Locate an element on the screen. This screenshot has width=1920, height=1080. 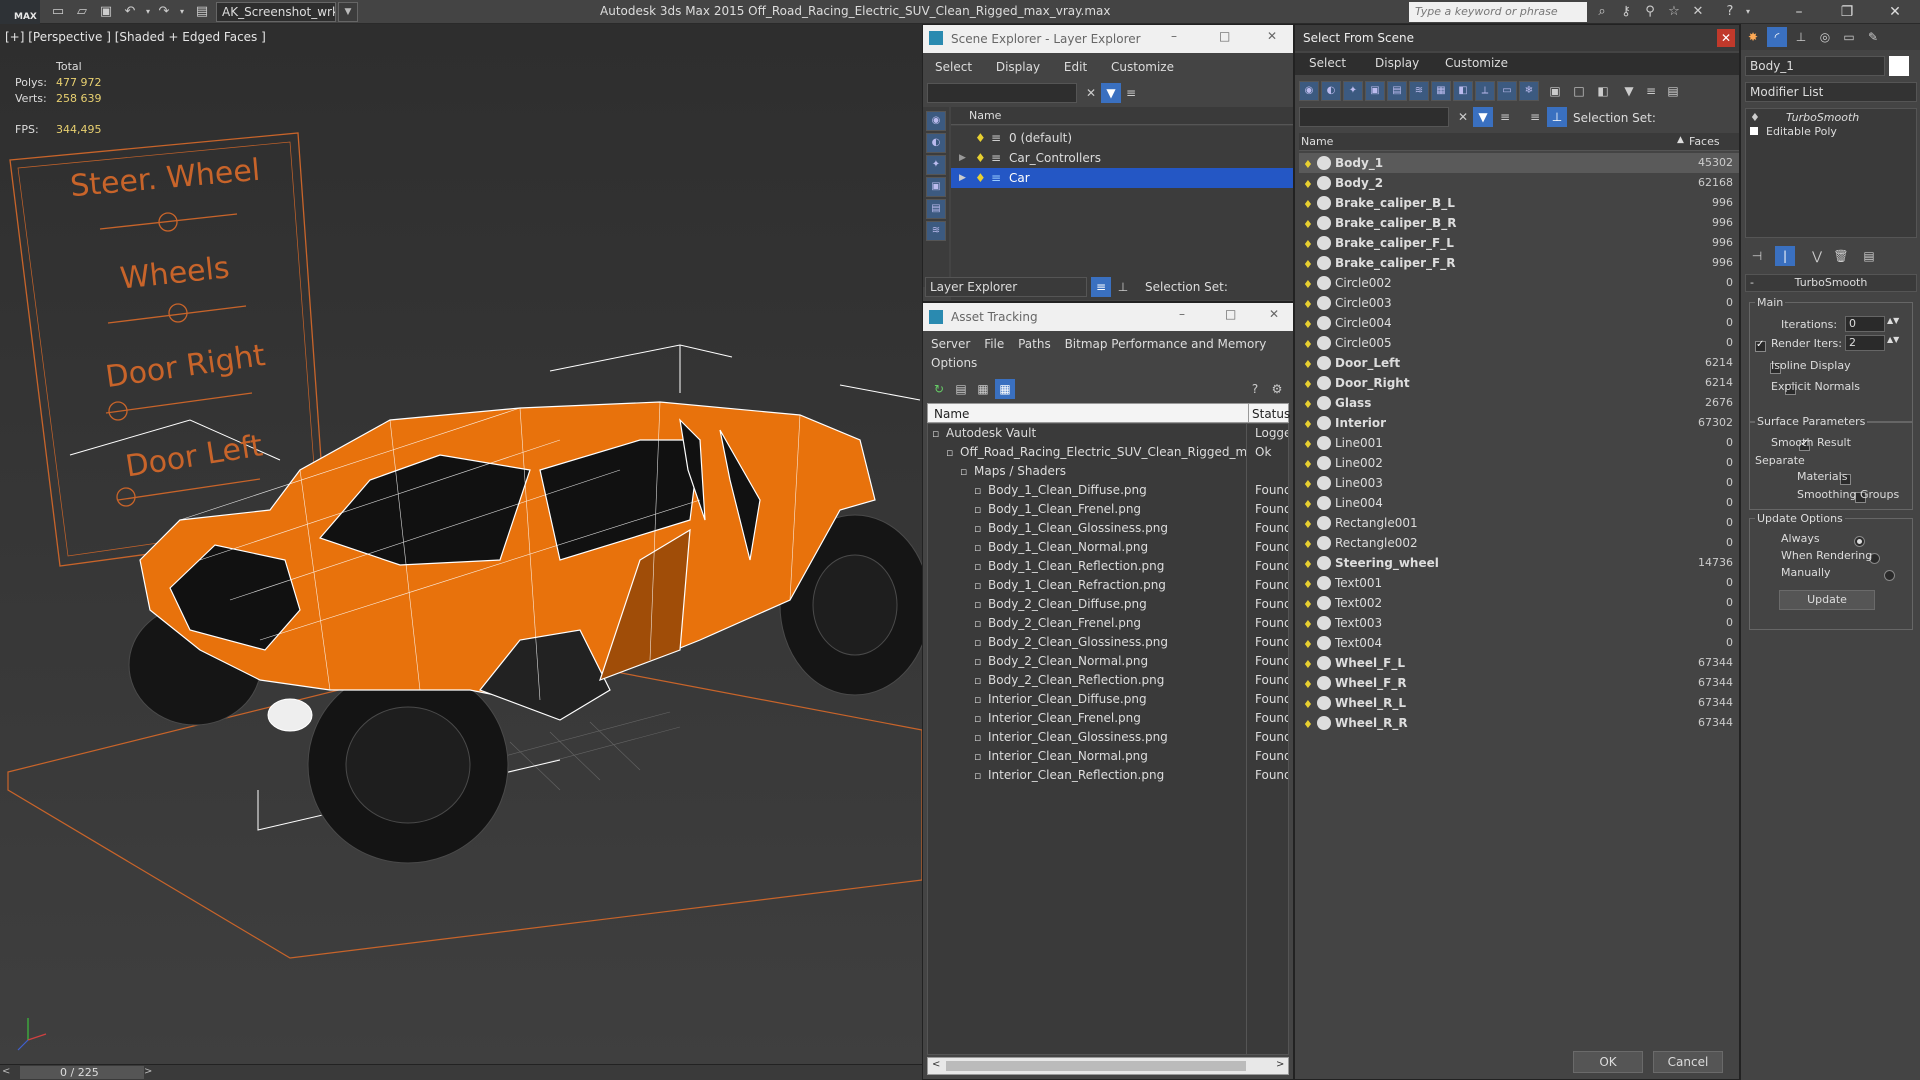
show-end-result-icon: | is located at coordinates (1785, 256).